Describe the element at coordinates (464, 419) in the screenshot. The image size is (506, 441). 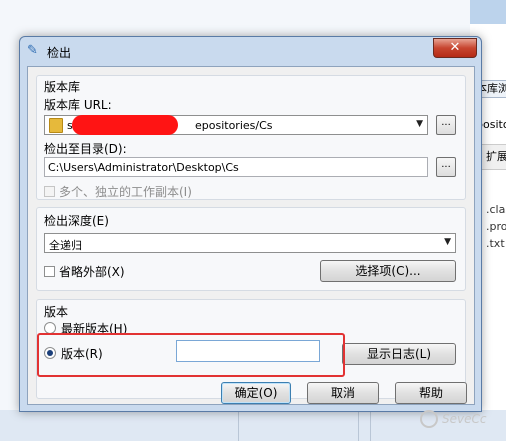
I see `watermark-text: SeveCc` at that location.